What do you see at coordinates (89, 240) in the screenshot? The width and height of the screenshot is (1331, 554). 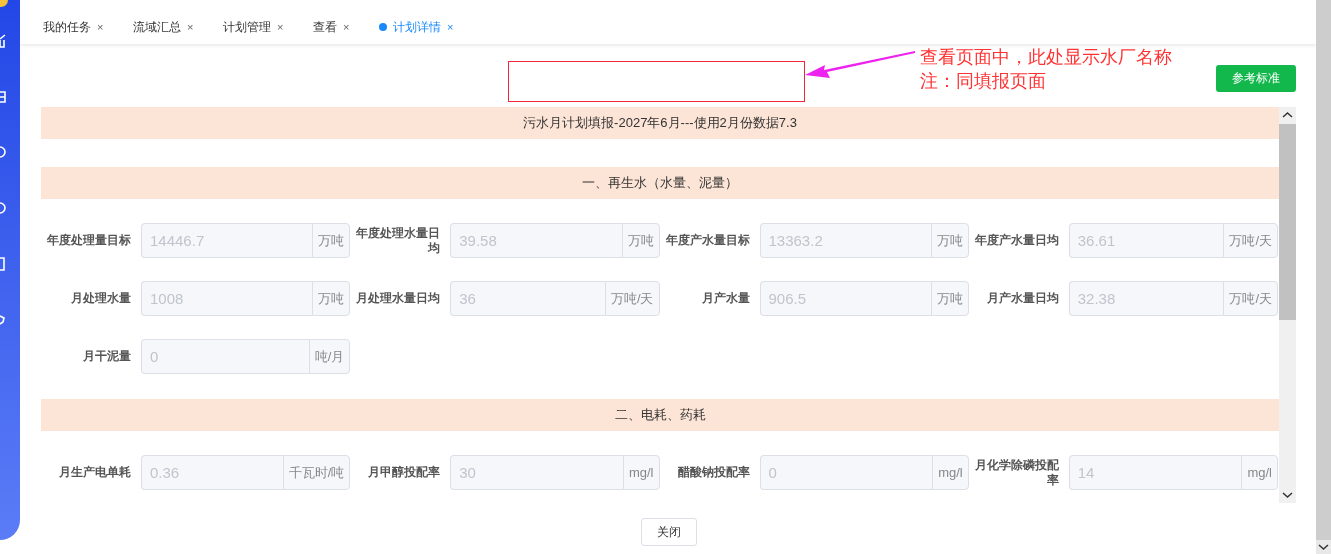 I see `field-label: 年度处理量目标` at bounding box center [89, 240].